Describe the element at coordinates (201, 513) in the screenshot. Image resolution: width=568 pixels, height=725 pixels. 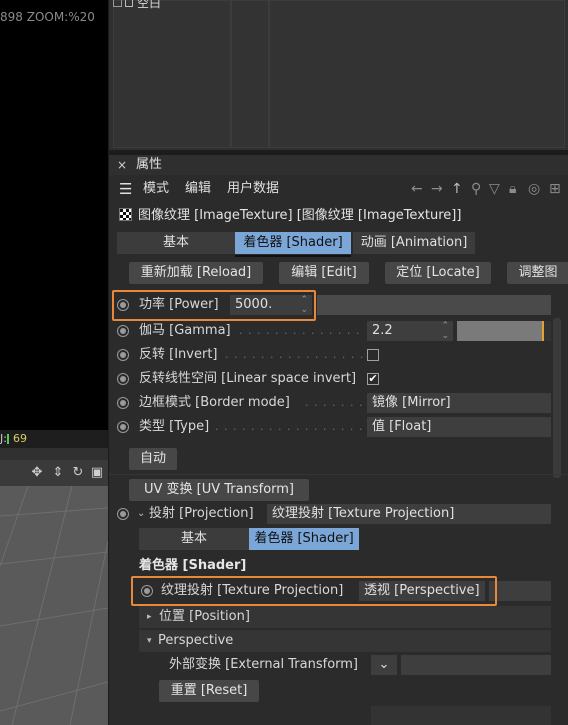
I see `projection-label: 投射 [Projection]` at that location.